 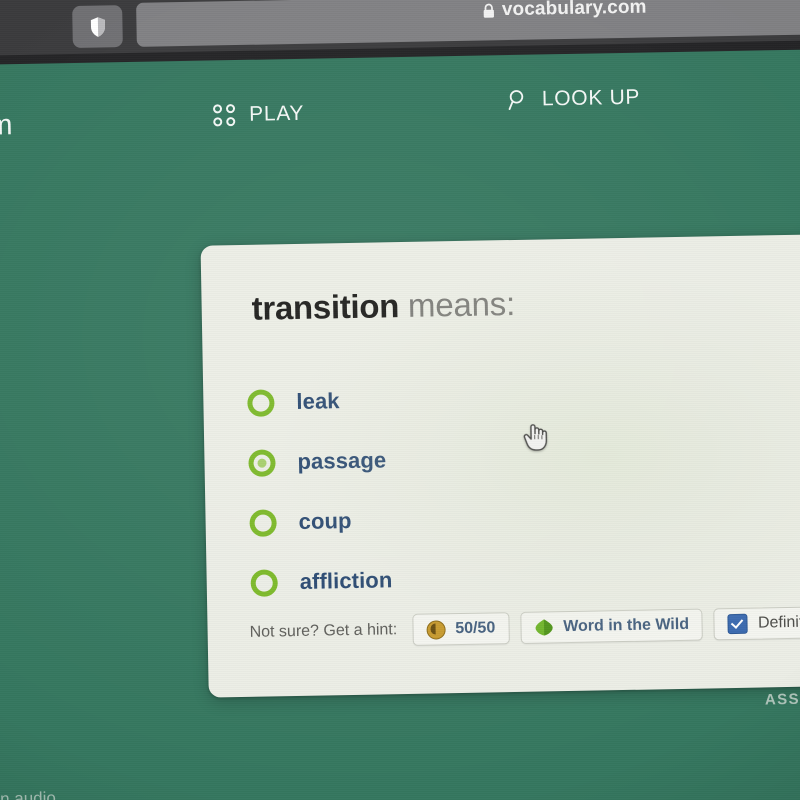 I want to click on prompt-word: transition, so click(x=325, y=307).